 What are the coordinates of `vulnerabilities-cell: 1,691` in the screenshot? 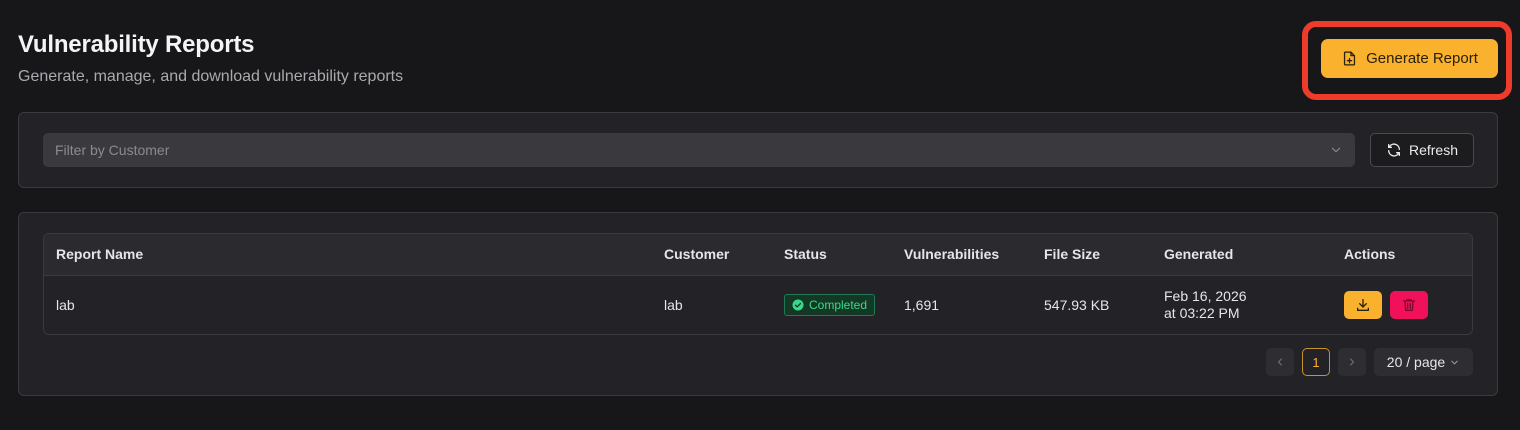 It's located at (922, 305).